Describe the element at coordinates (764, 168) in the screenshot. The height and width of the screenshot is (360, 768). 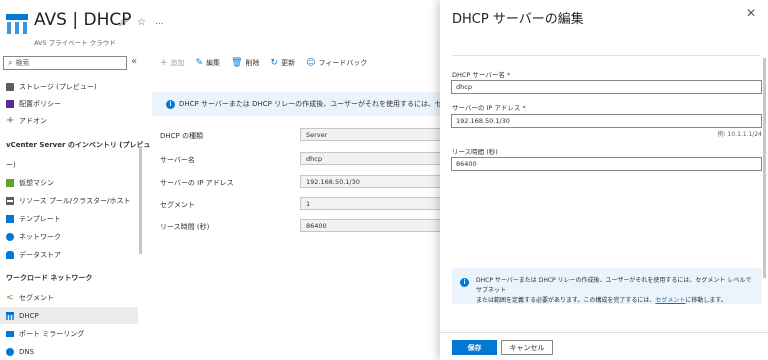
I see `panel-scrollbar` at that location.